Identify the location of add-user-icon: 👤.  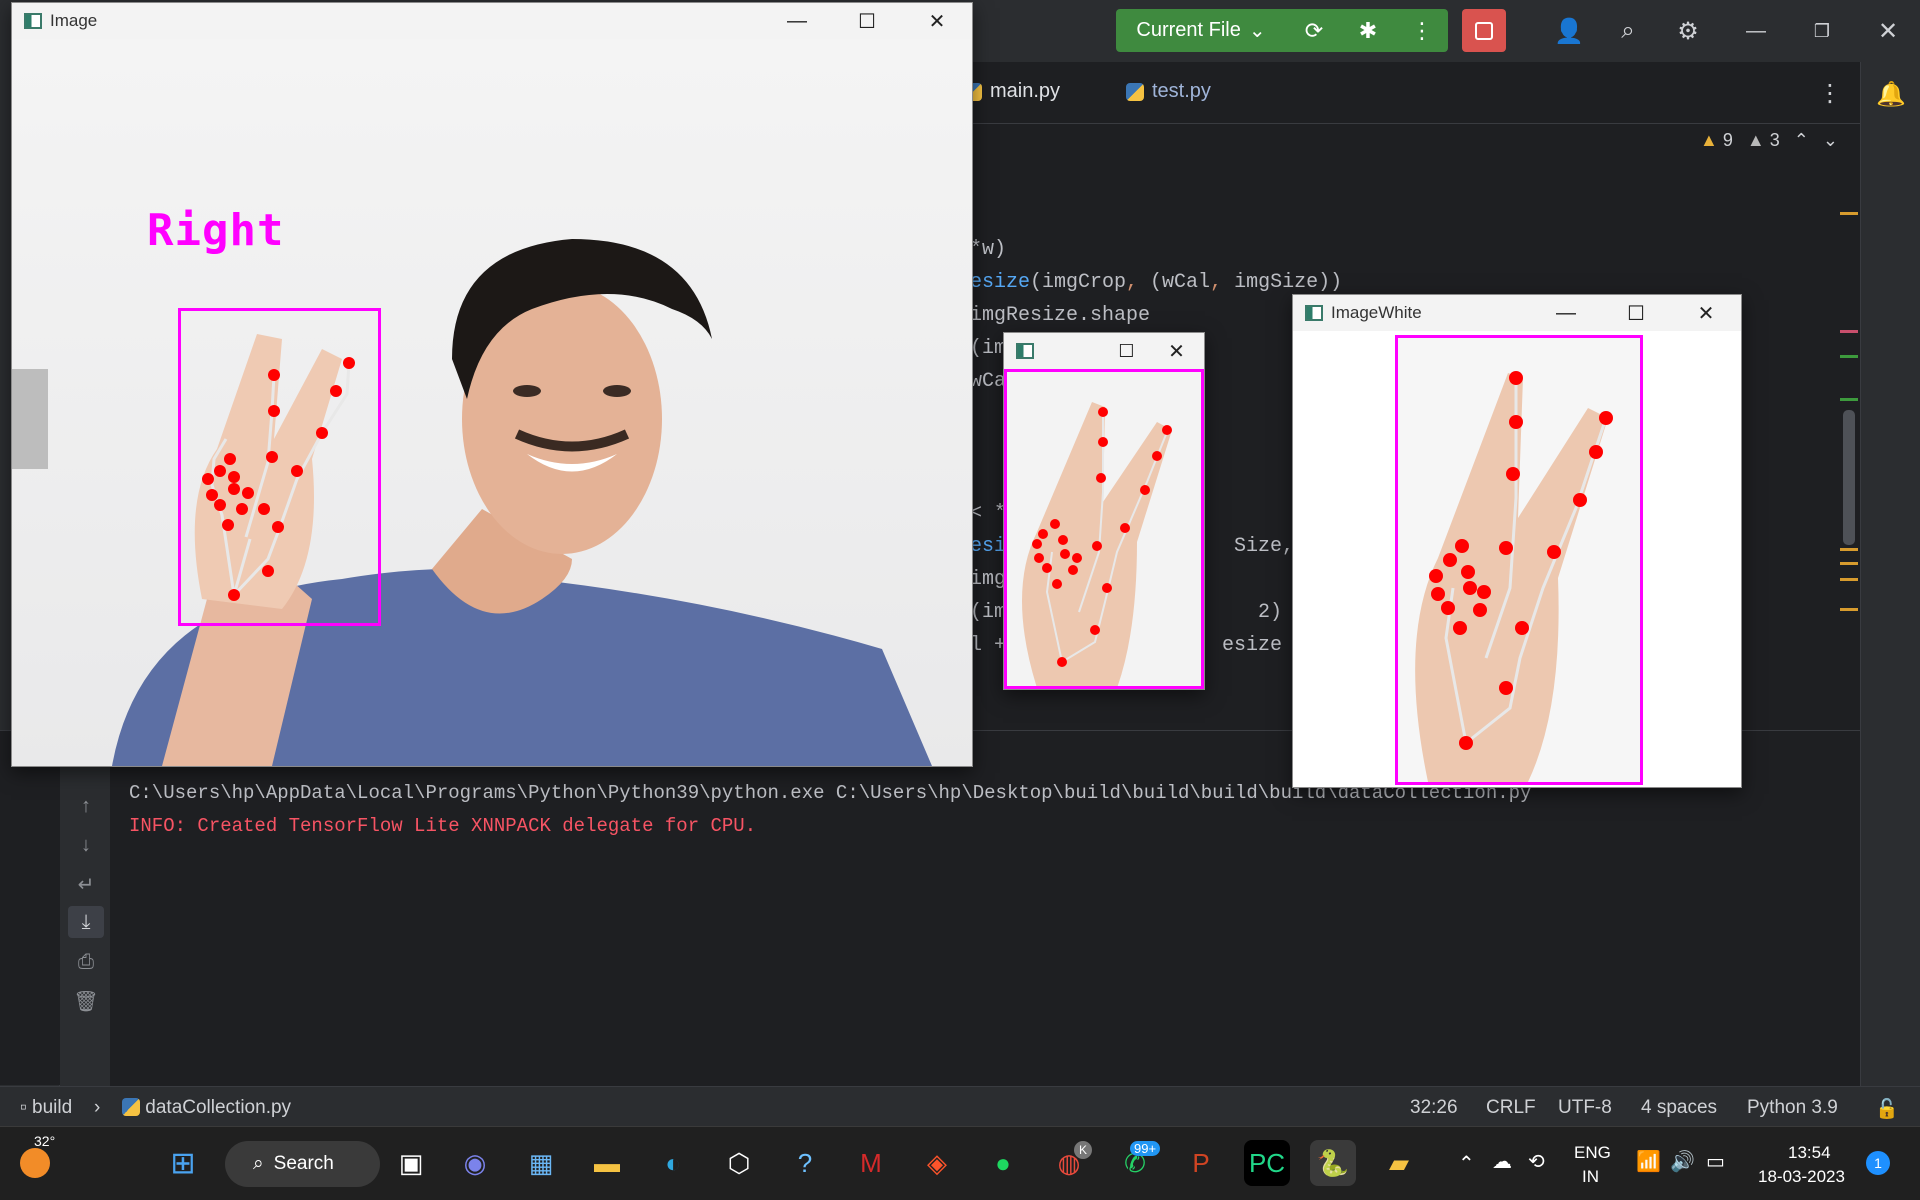
(1569, 31).